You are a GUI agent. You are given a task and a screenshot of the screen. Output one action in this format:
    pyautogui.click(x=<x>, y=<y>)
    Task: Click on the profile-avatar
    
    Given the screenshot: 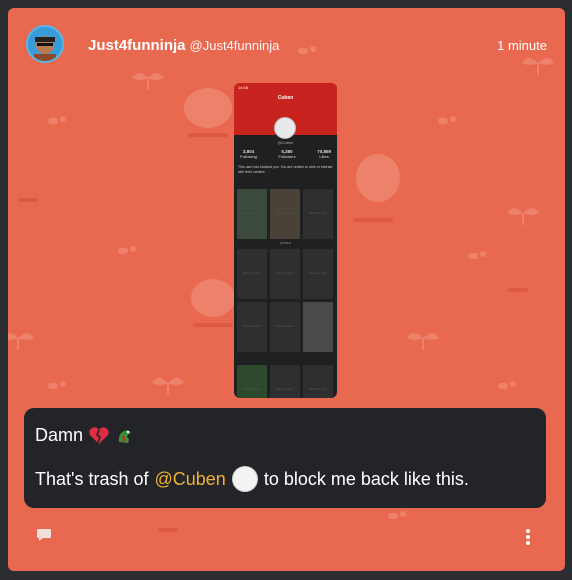 What is the action you would take?
    pyautogui.click(x=285, y=128)
    